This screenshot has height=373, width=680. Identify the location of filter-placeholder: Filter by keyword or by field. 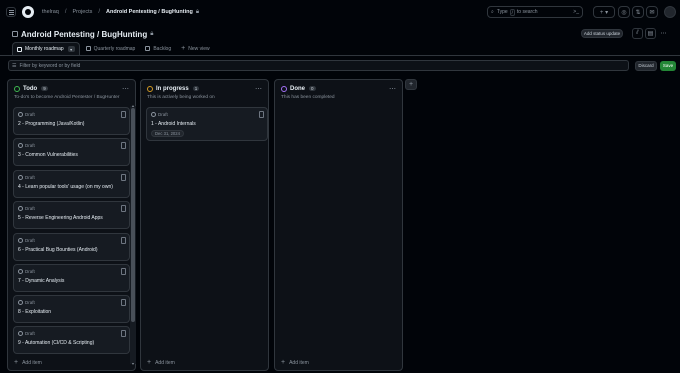
(50, 65).